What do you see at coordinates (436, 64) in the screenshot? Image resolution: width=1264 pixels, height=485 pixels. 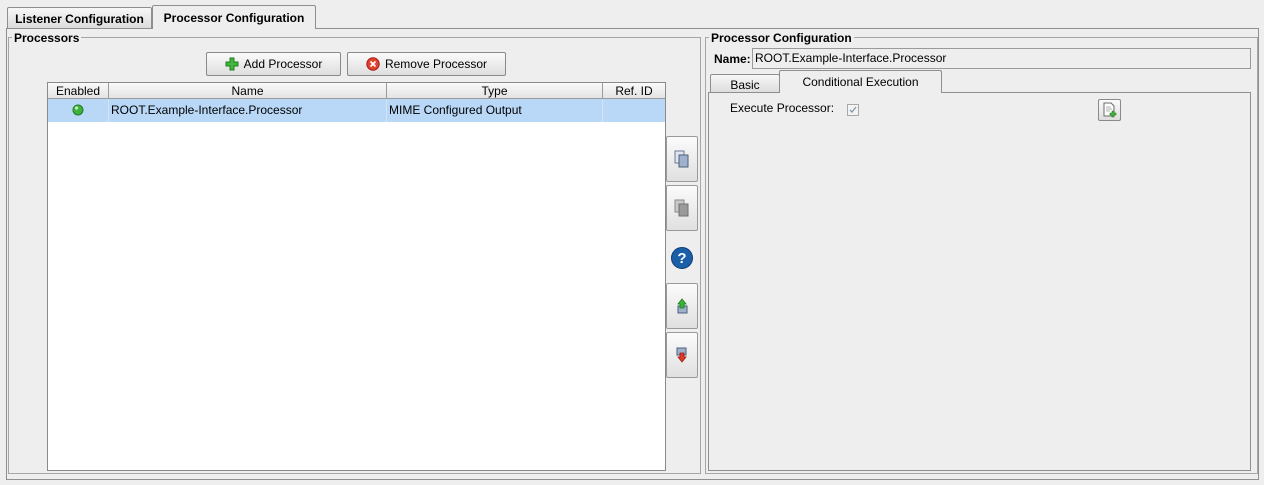 I see `remove-processor-label: Remove Processor` at bounding box center [436, 64].